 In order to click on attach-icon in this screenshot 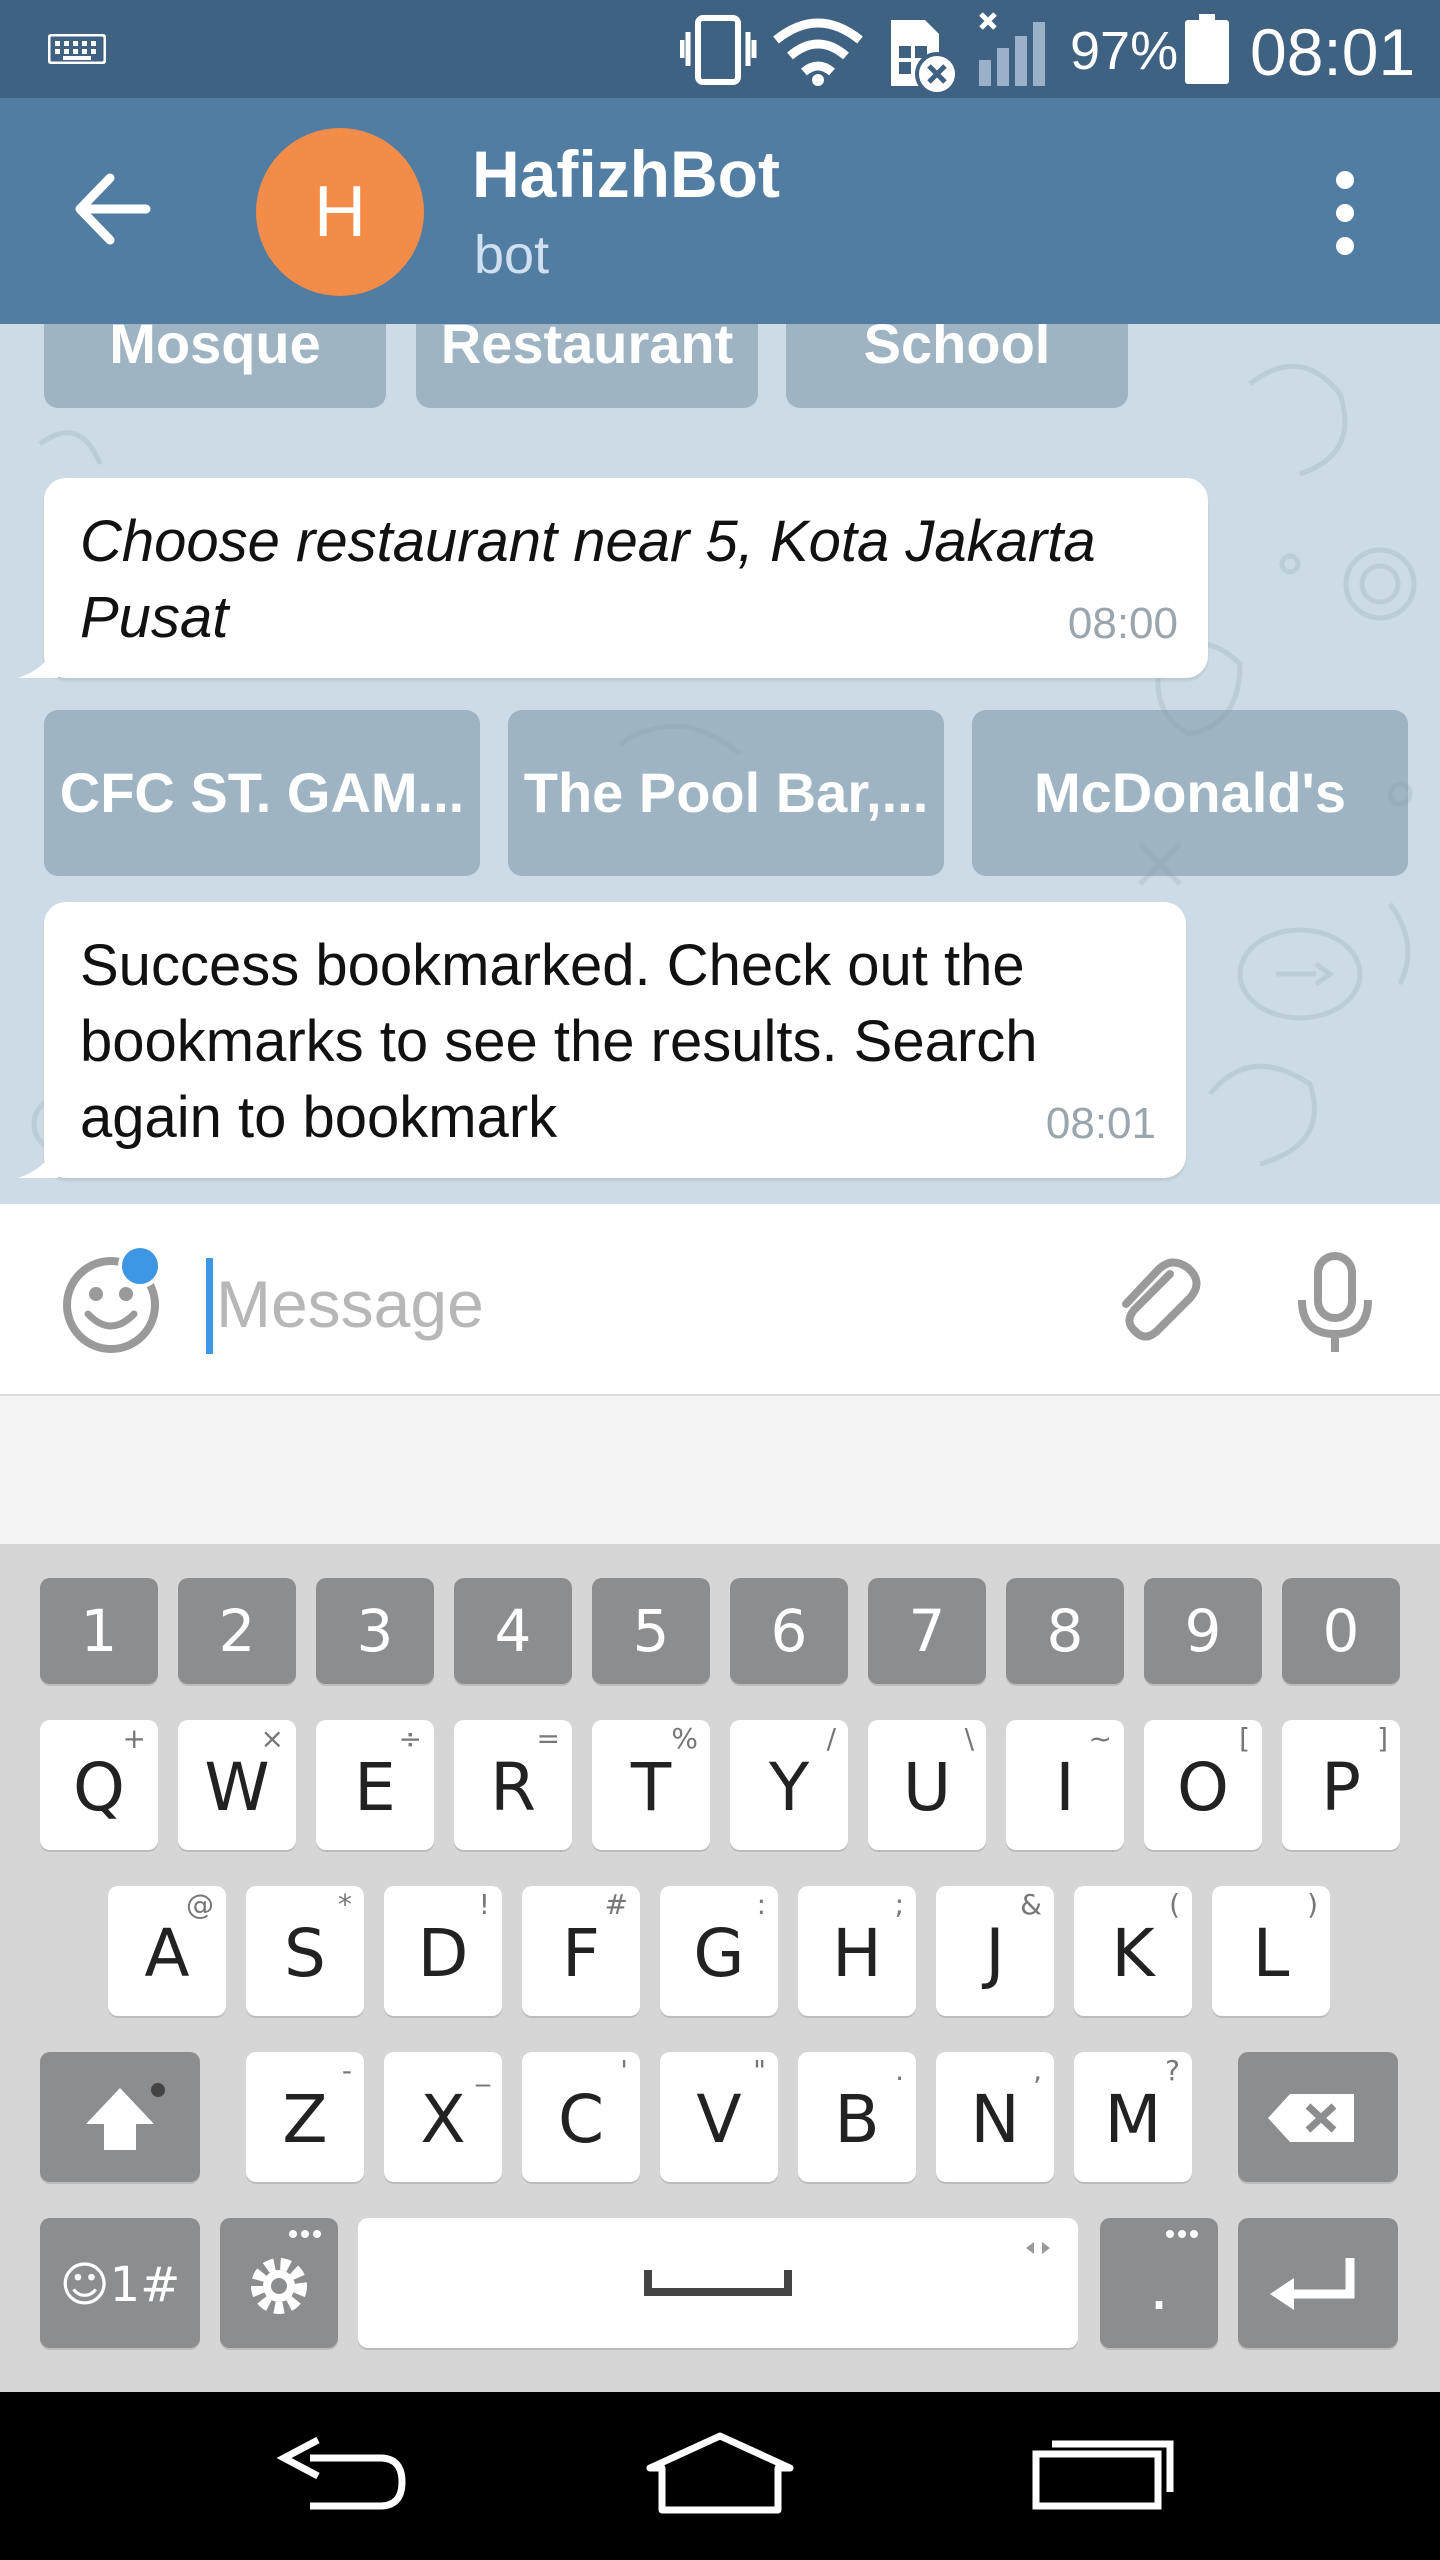, I will do `click(1155, 1303)`.